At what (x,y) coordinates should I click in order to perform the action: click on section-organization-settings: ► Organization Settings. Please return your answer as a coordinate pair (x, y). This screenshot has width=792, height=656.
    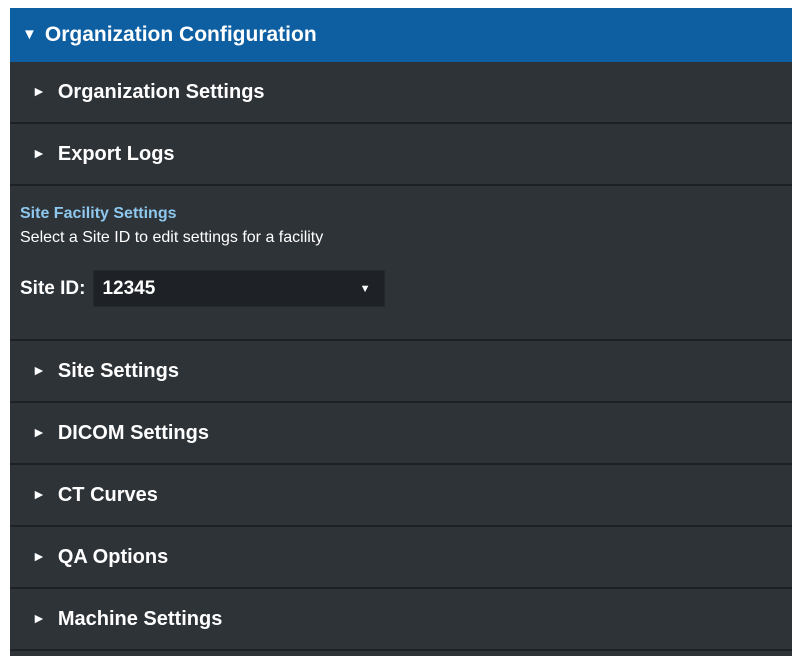
    Looking at the image, I should click on (401, 93).